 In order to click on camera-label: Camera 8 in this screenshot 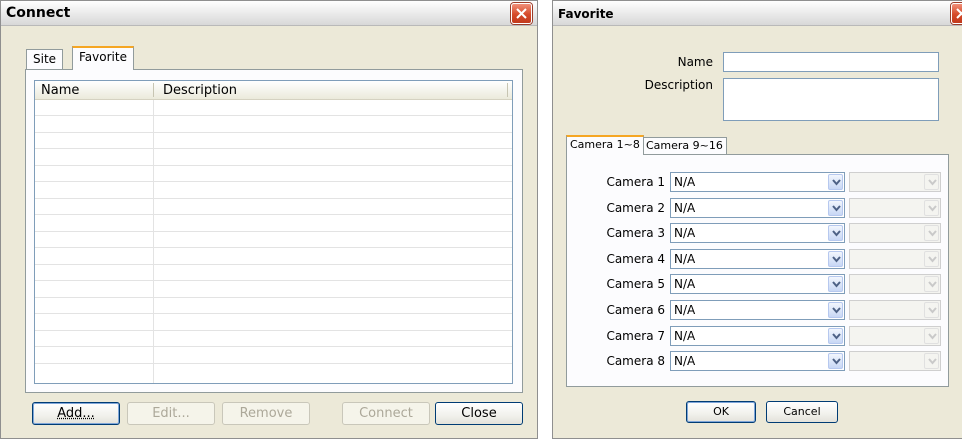, I will do `click(635, 361)`.